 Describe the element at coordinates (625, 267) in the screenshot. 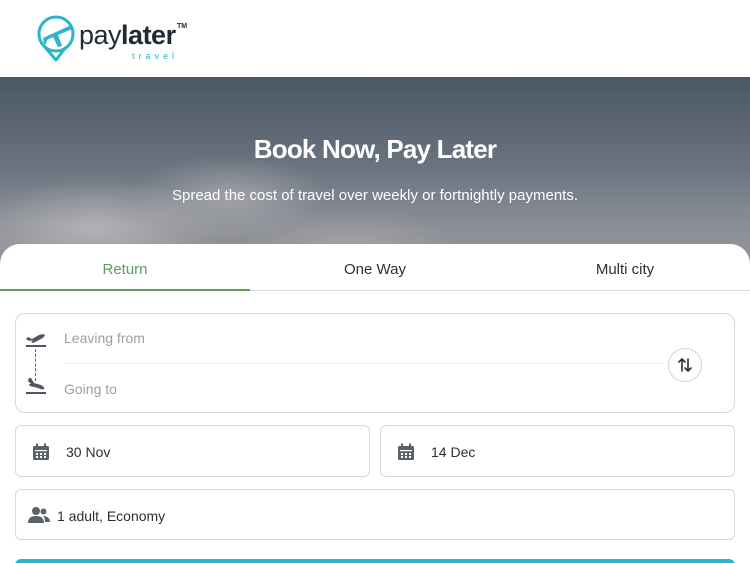

I see `tab-multi-city: Multi city` at that location.